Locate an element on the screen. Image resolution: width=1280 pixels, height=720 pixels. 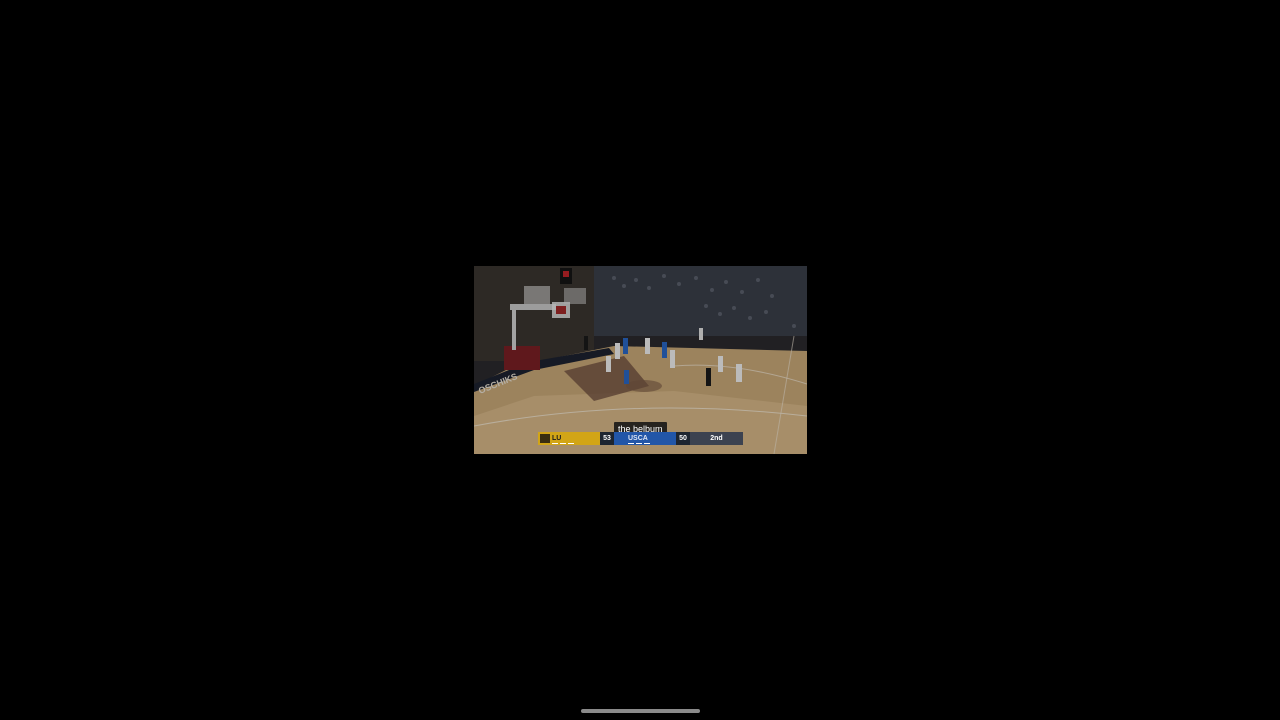
game-period: 2nd is located at coordinates (716, 438).